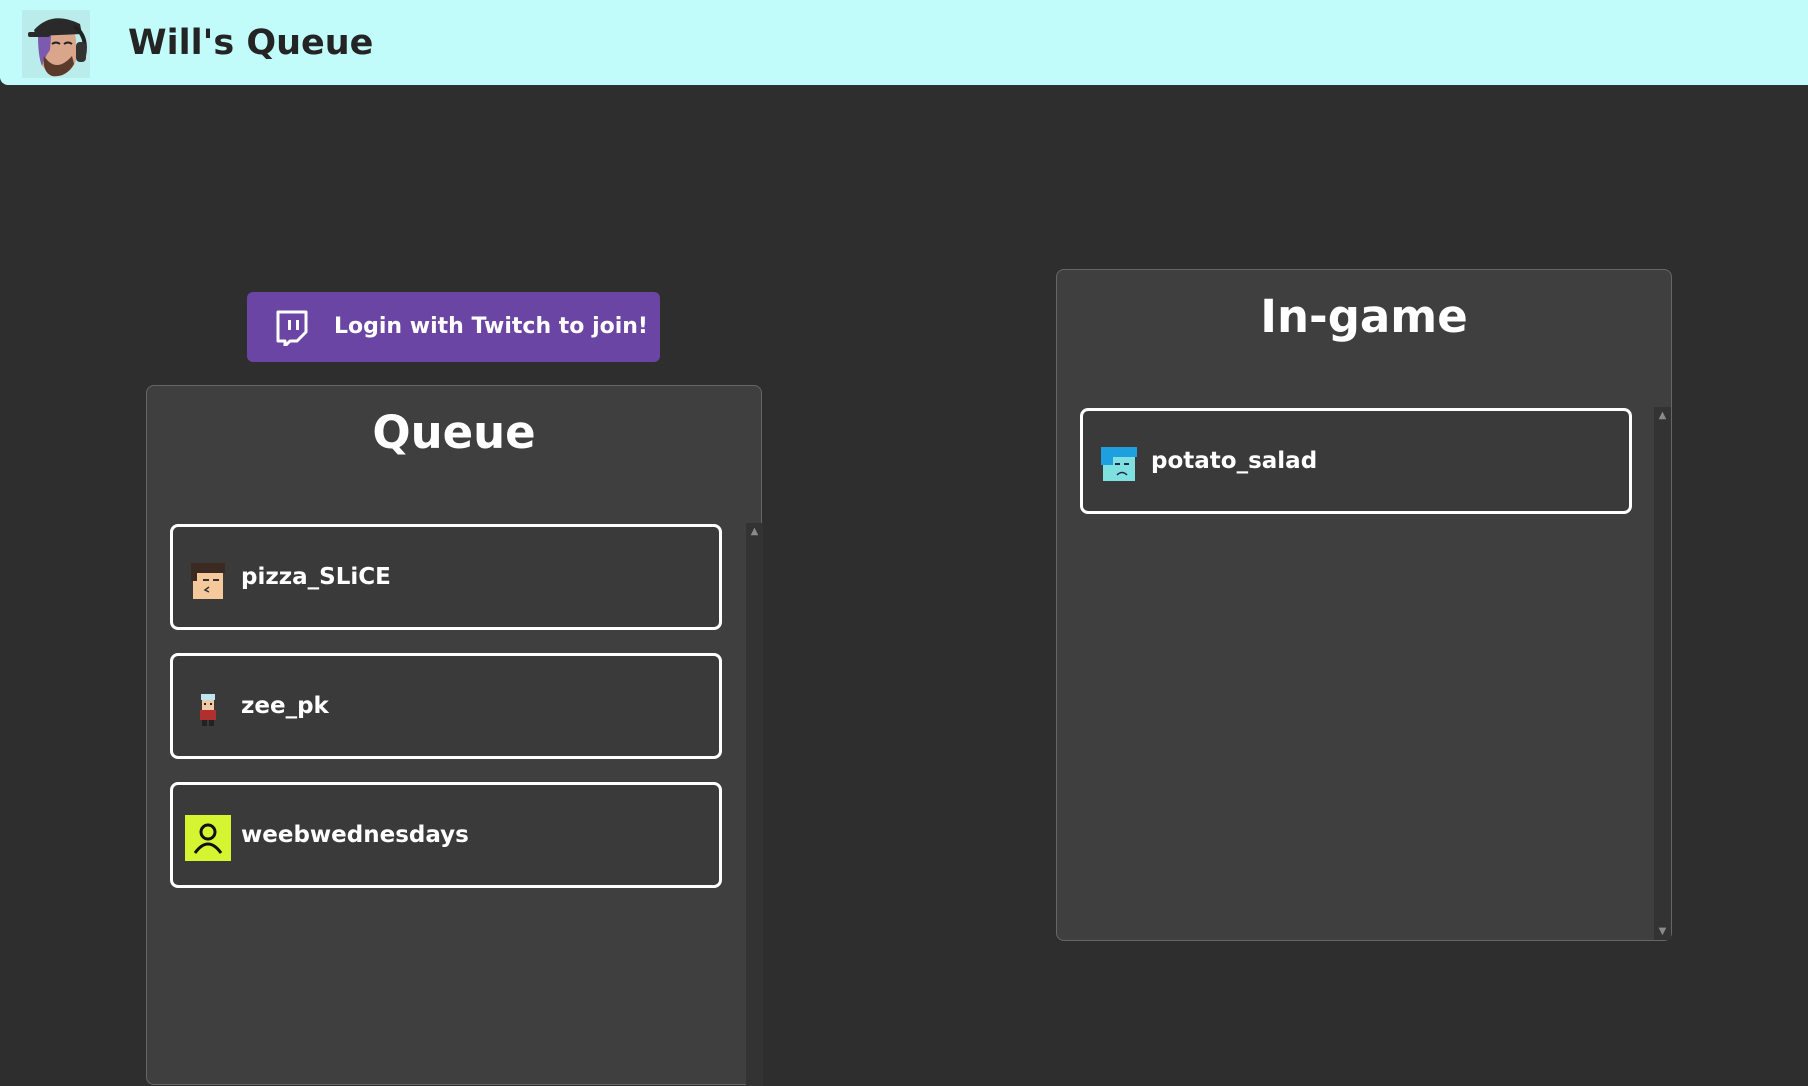 The width and height of the screenshot is (1808, 1086). Describe the element at coordinates (316, 577) in the screenshot. I see `queue-username: pizza_SLiCE` at that location.